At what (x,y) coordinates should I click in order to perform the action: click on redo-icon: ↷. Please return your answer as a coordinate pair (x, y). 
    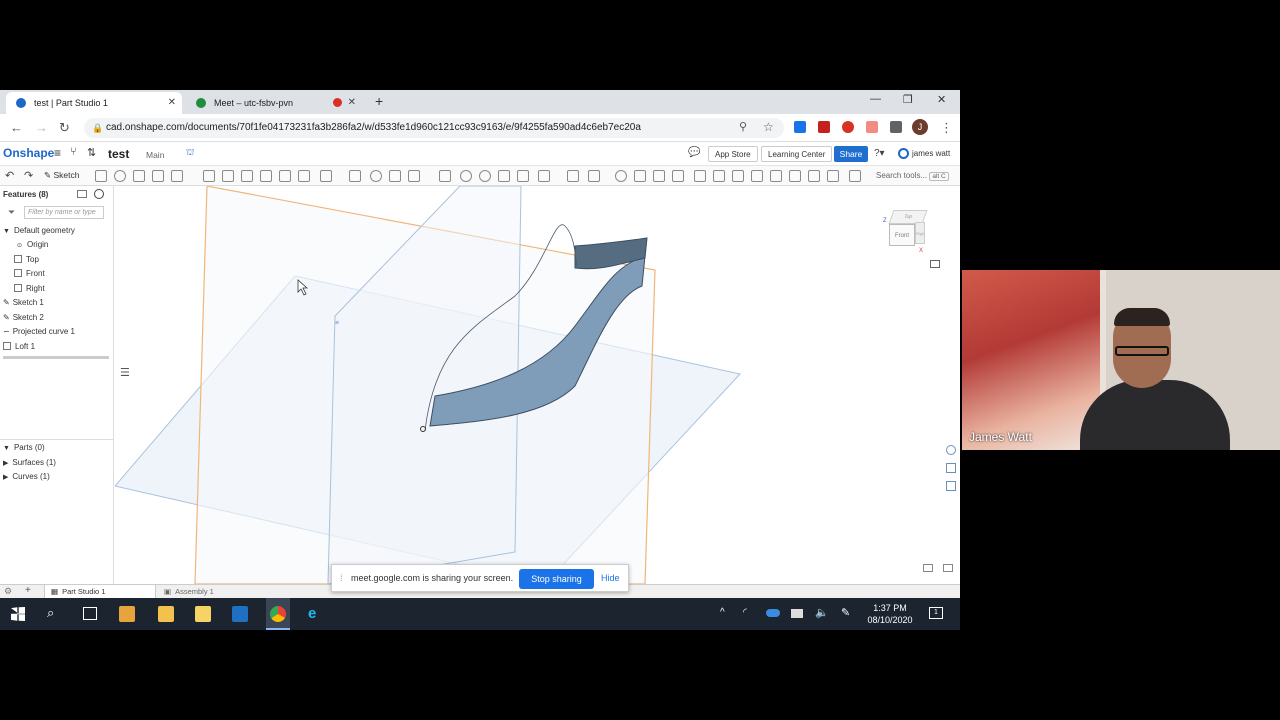
    Looking at the image, I should click on (28, 175).